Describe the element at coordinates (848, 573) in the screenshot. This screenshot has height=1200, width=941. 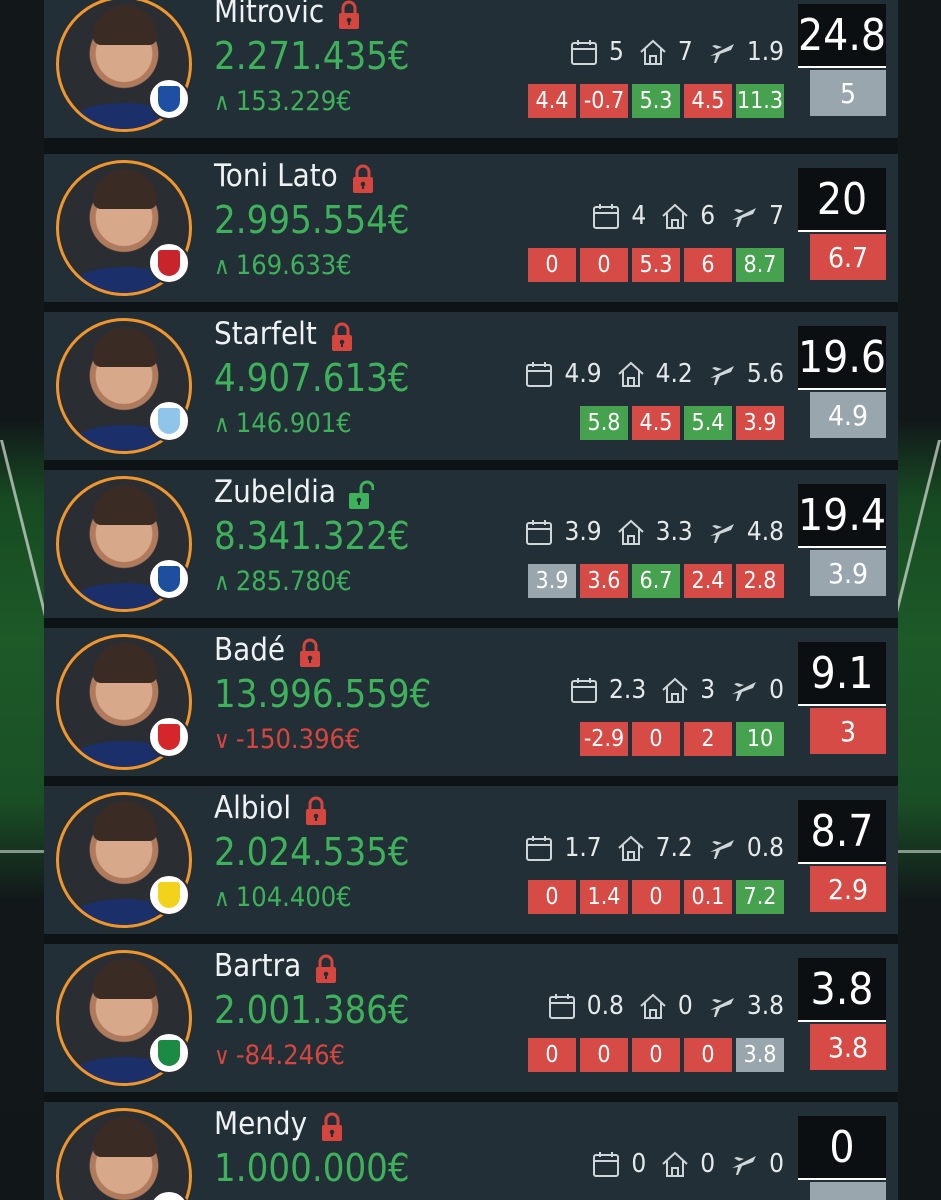
I see `last-points: 3.9` at that location.